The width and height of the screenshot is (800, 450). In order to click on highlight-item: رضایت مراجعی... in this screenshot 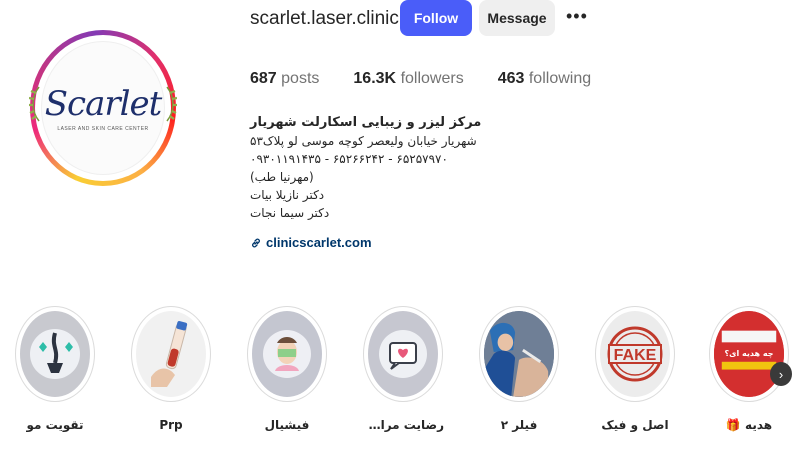, I will do `click(403, 369)`.